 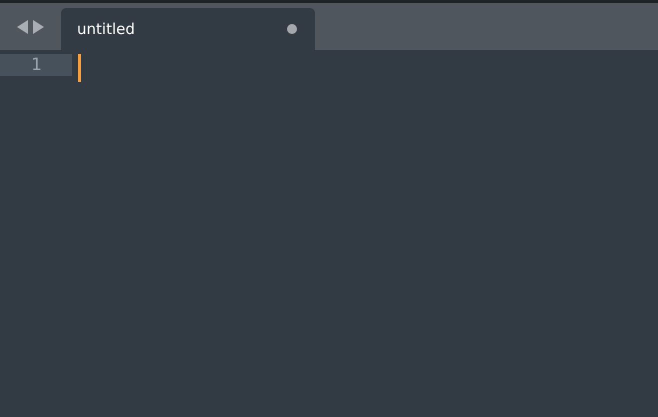 I want to click on left-arrow-icon, so click(x=22, y=27).